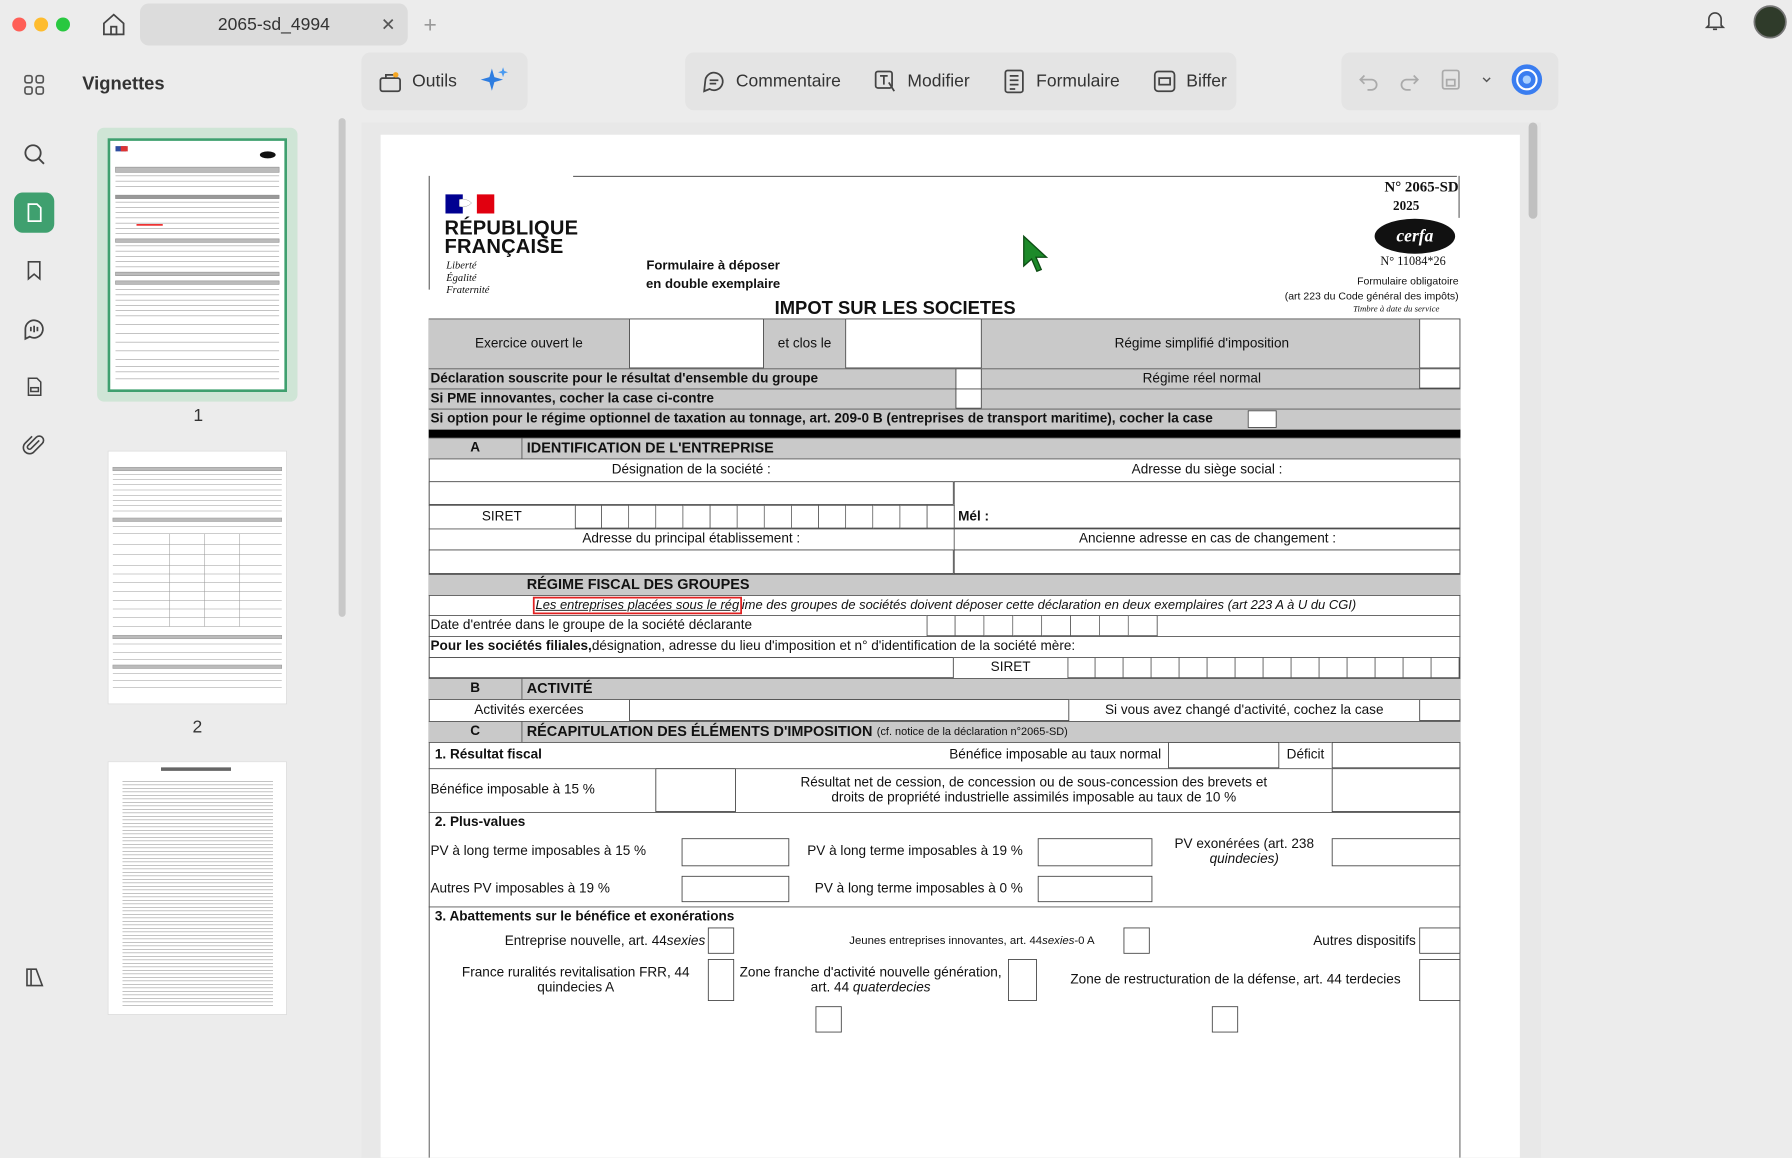 The width and height of the screenshot is (1792, 1158). What do you see at coordinates (342, 367) in the screenshot?
I see `thumbnails-scrollbar` at bounding box center [342, 367].